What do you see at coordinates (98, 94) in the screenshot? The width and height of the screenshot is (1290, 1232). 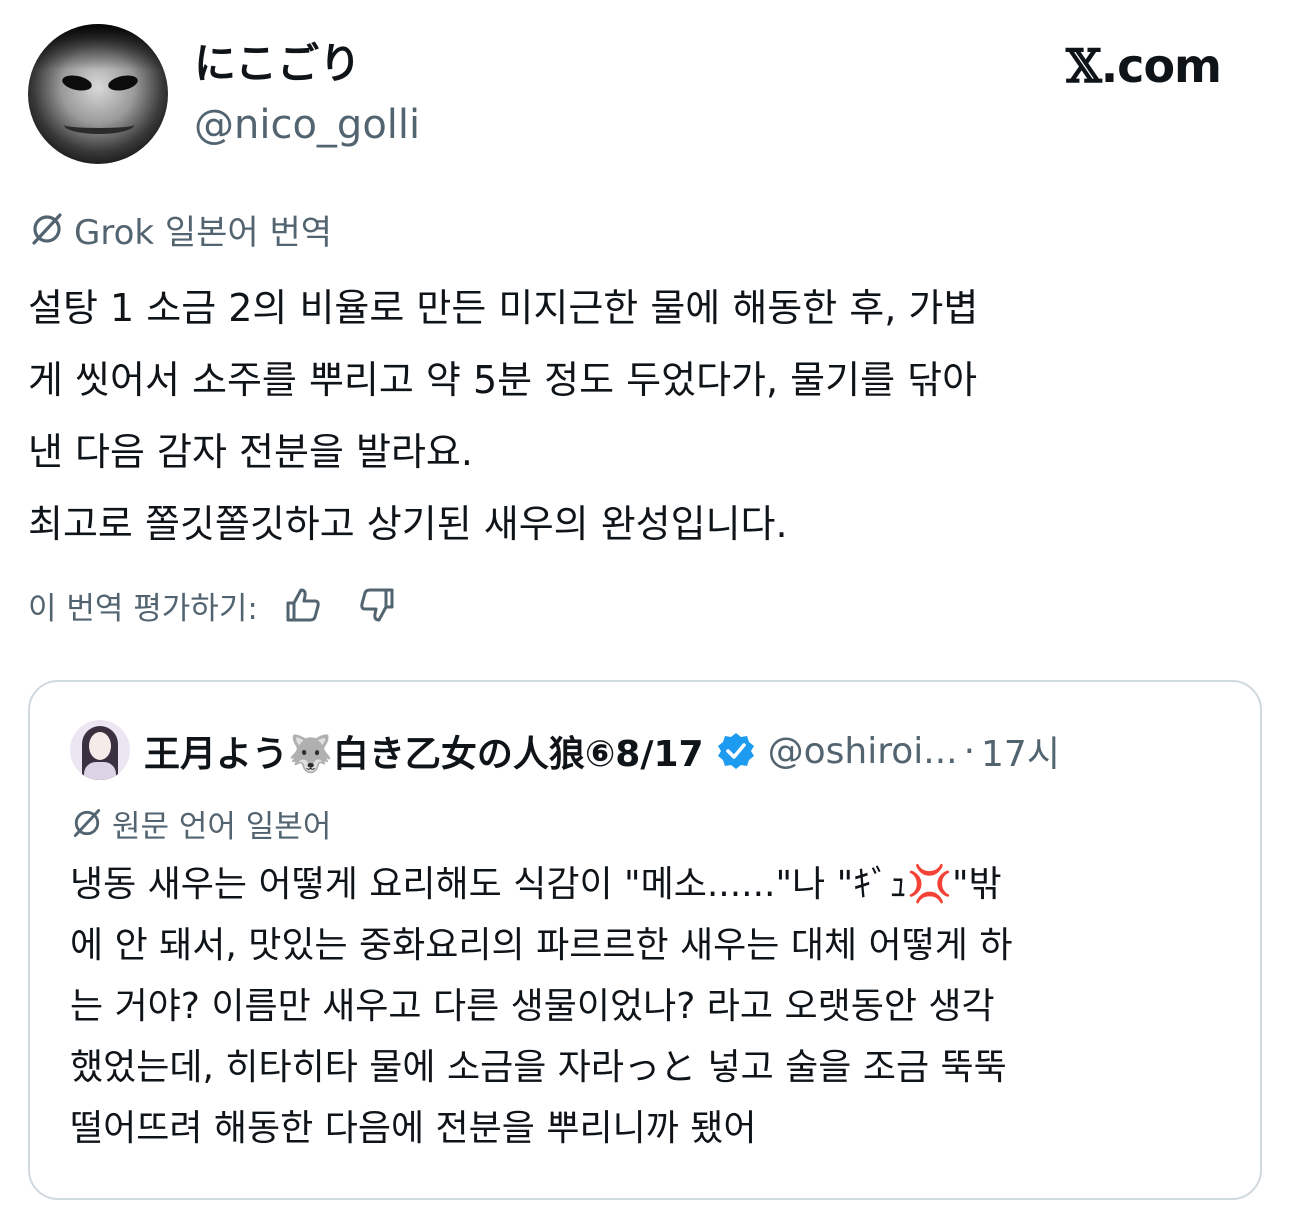 I see `author-avatar` at bounding box center [98, 94].